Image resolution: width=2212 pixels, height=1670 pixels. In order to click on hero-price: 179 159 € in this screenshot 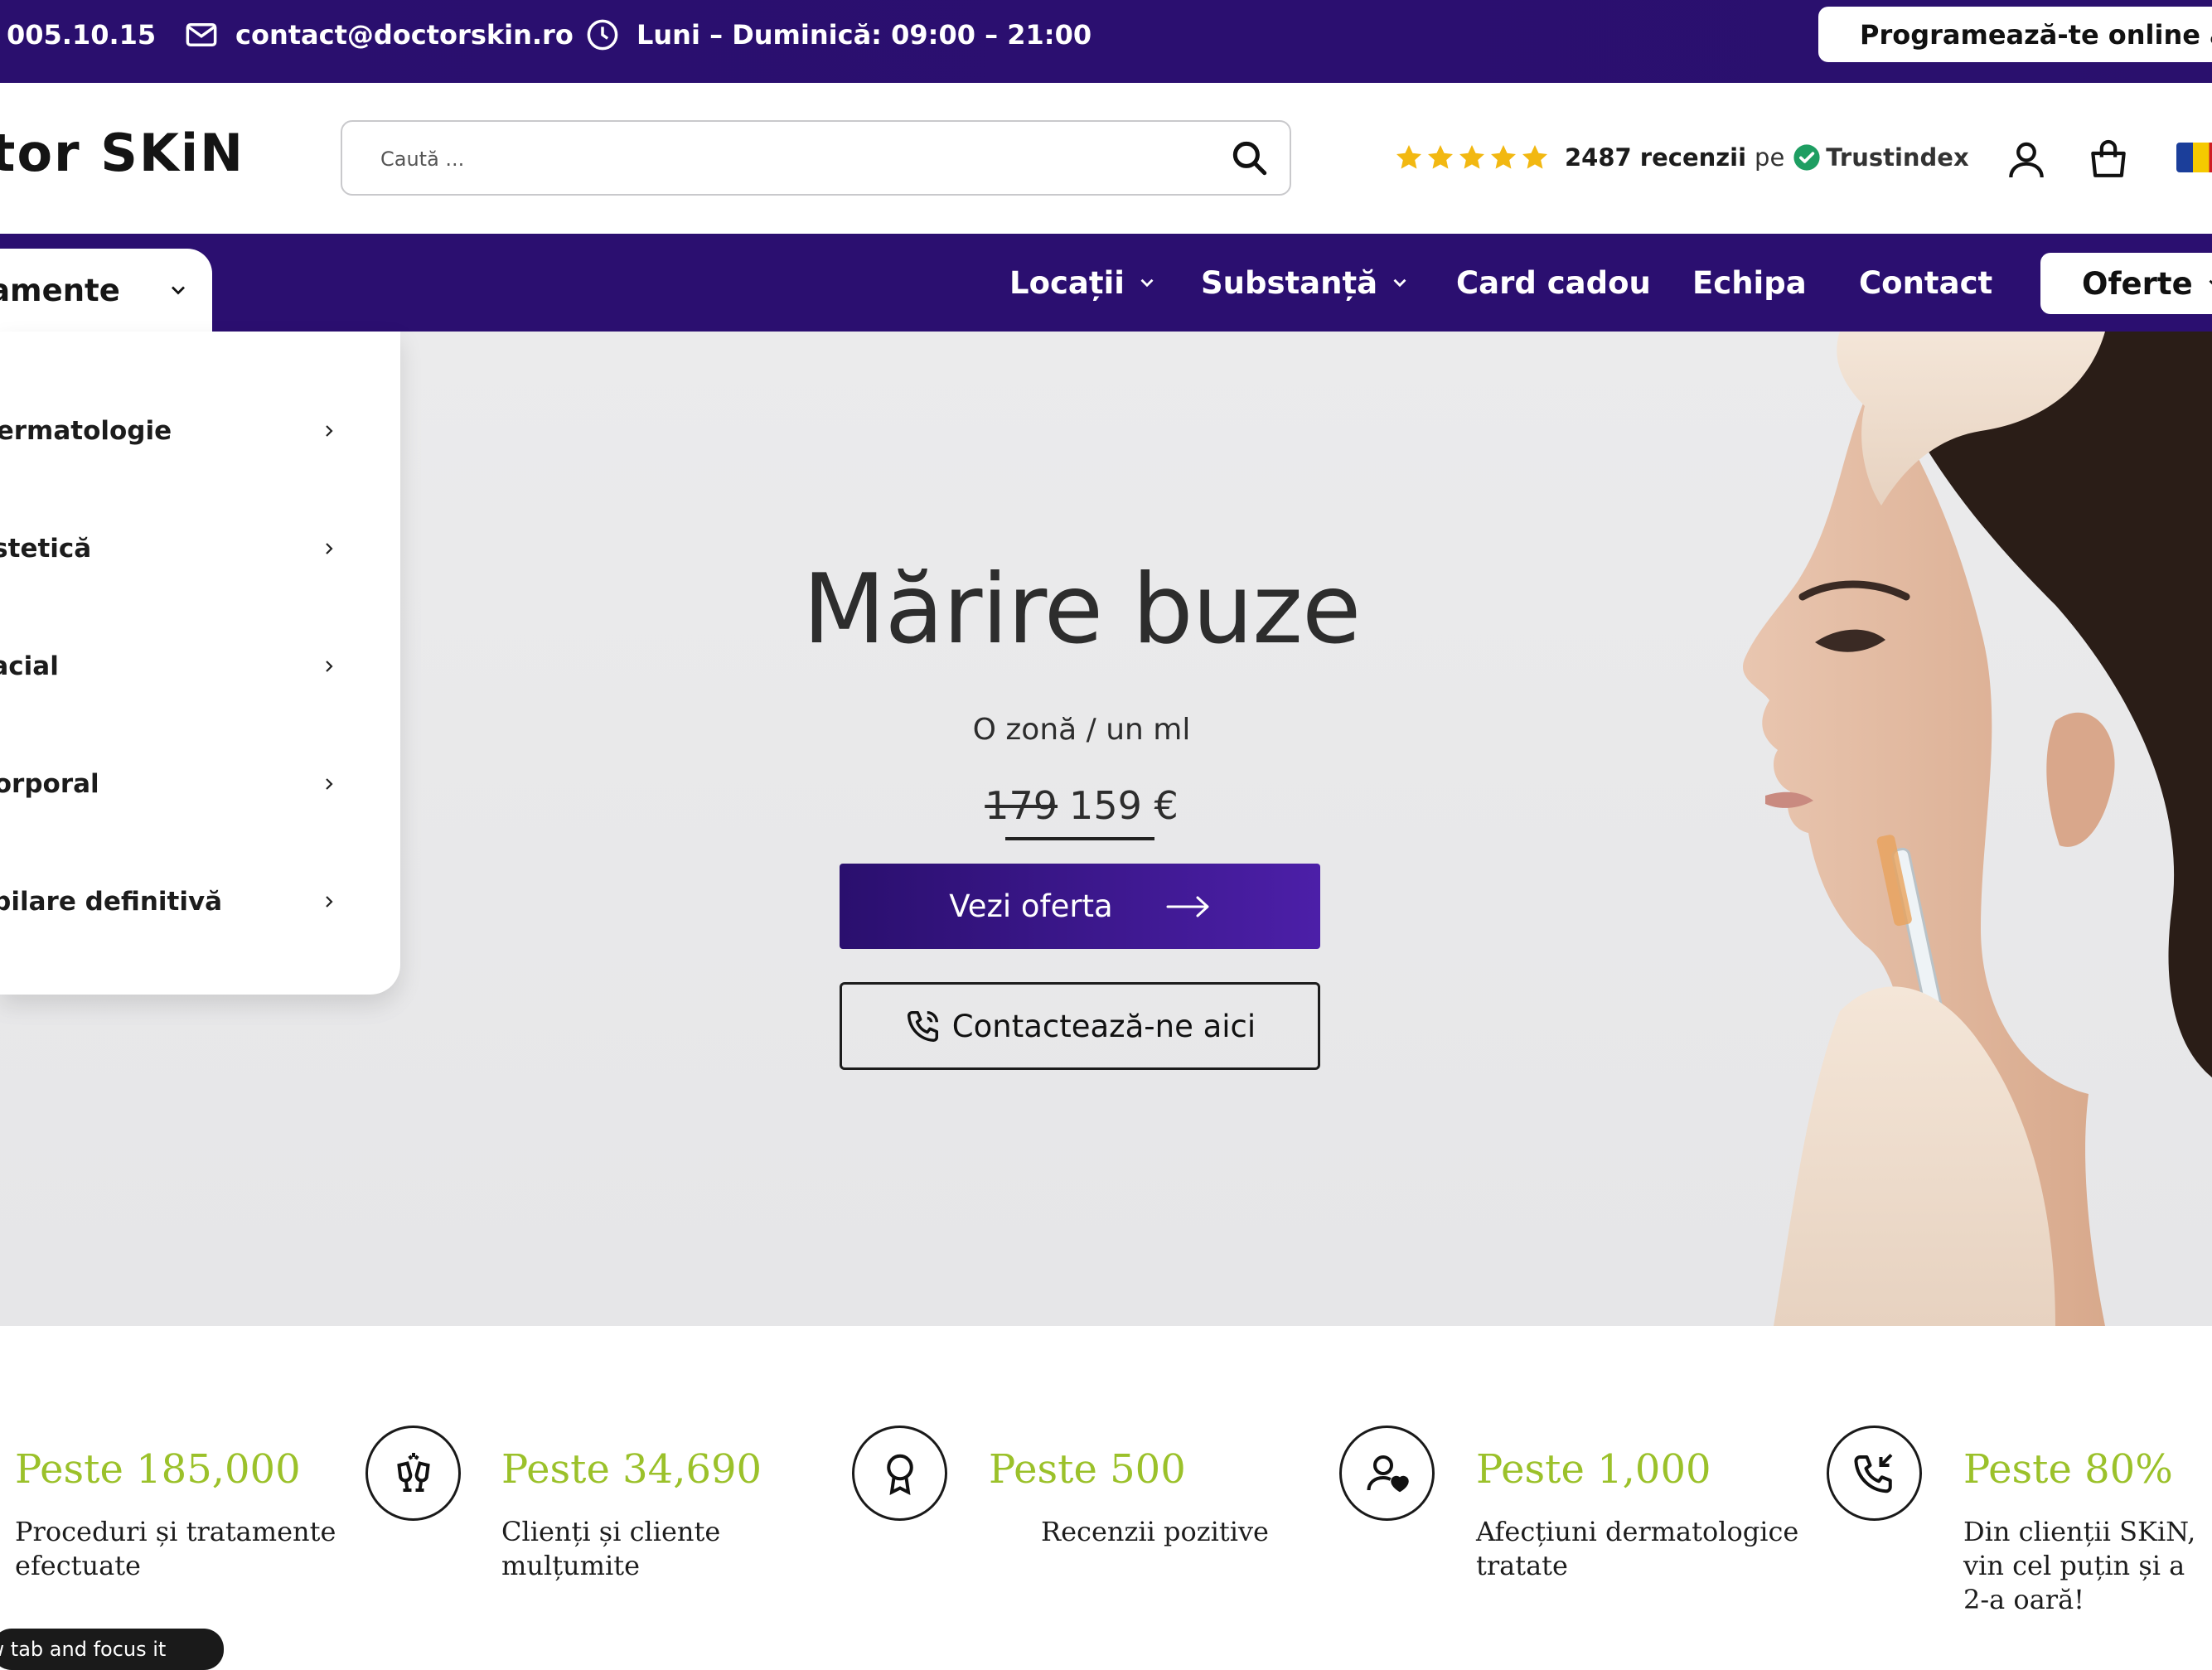, I will do `click(1081, 805)`.